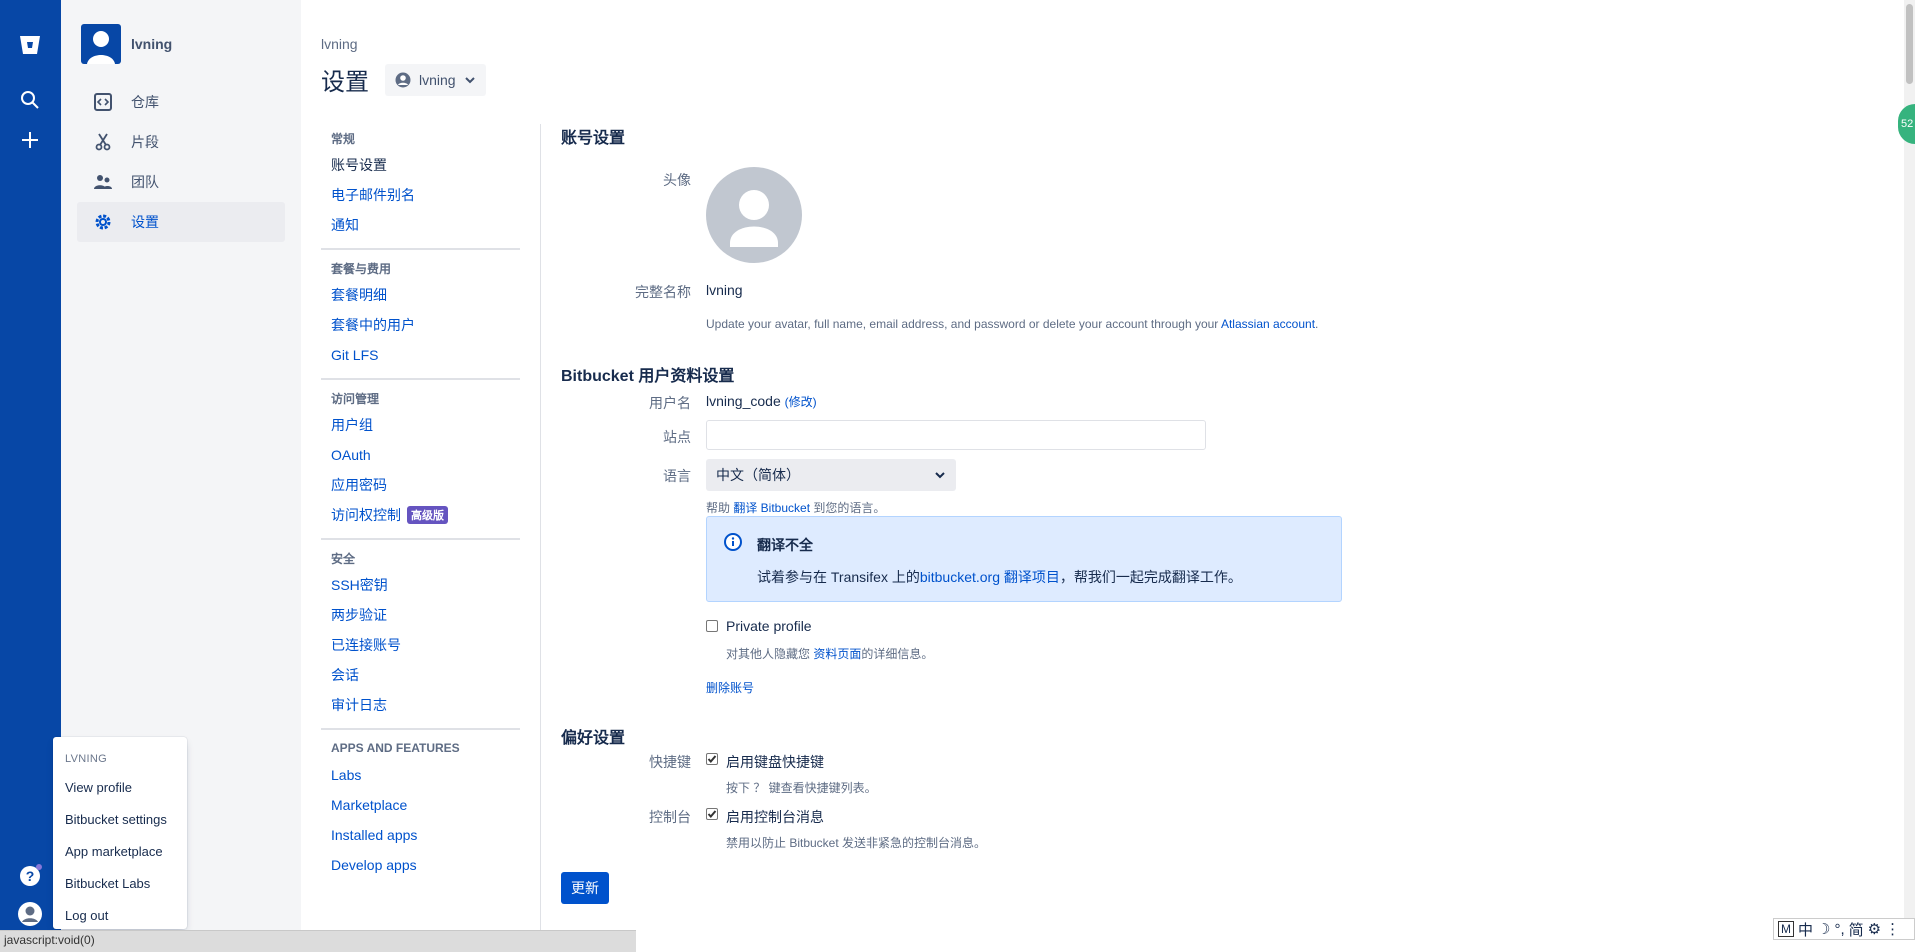 The height and width of the screenshot is (952, 1915). What do you see at coordinates (960, 577) in the screenshot?
I see `bitbucket-org-link: bitbucket.org` at bounding box center [960, 577].